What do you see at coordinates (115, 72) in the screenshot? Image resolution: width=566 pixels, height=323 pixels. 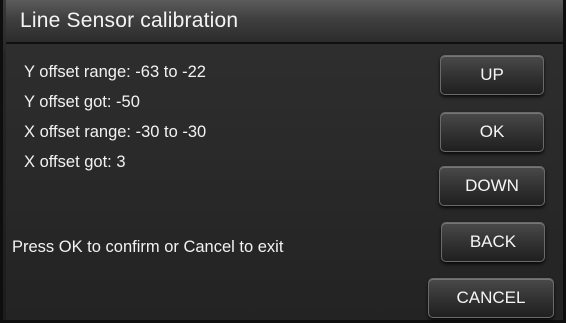 I see `y-offset-range-text: Y offset range: -63 to -22` at bounding box center [115, 72].